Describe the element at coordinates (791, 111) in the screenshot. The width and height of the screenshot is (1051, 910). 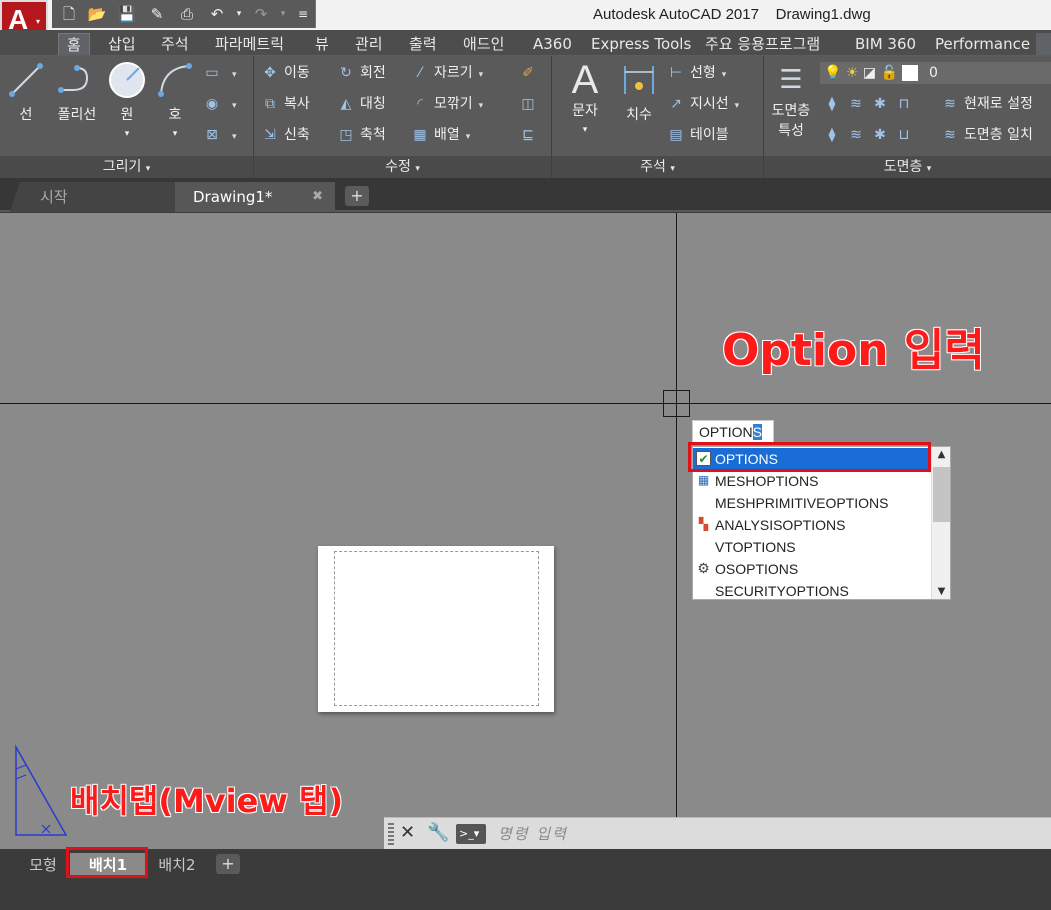
I see `layer-properties-label-1: 도면층` at that location.